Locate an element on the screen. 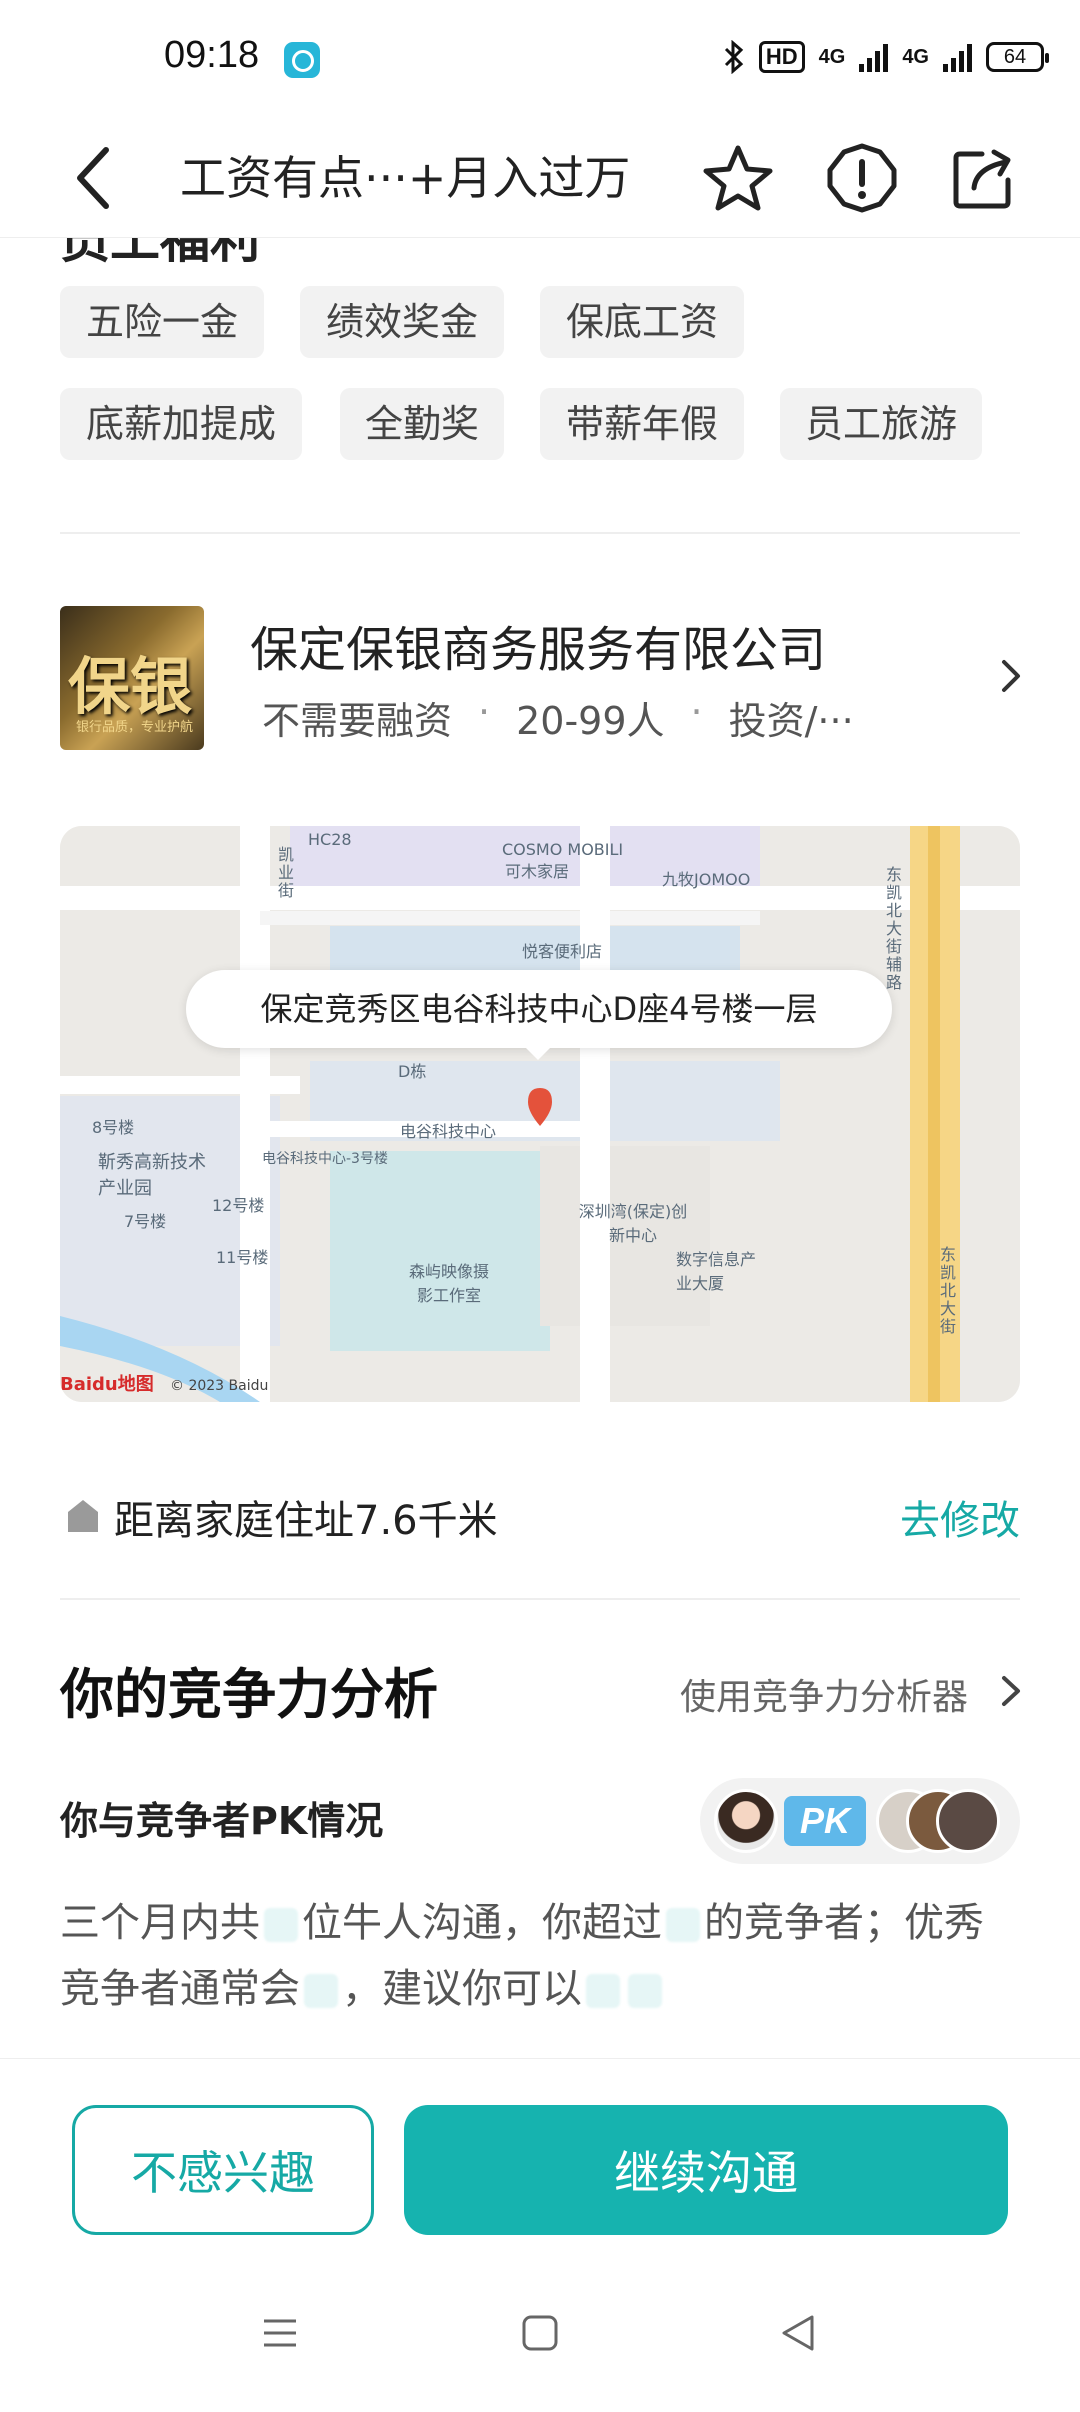 This screenshot has height=2412, width=1080. action-bar: 不感兴趣 继续沟通 is located at coordinates (540, 2158).